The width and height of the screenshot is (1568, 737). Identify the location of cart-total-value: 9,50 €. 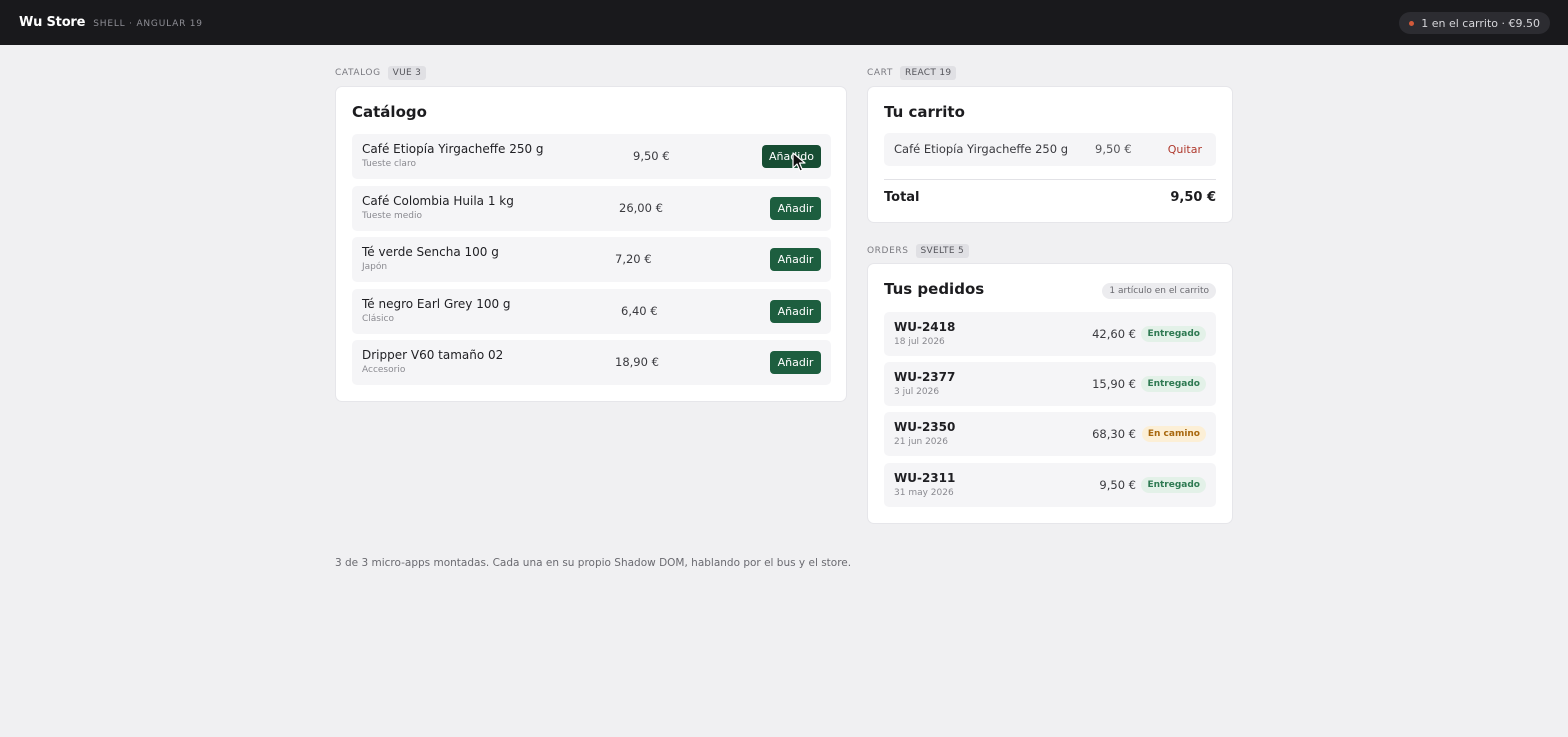
(1193, 197).